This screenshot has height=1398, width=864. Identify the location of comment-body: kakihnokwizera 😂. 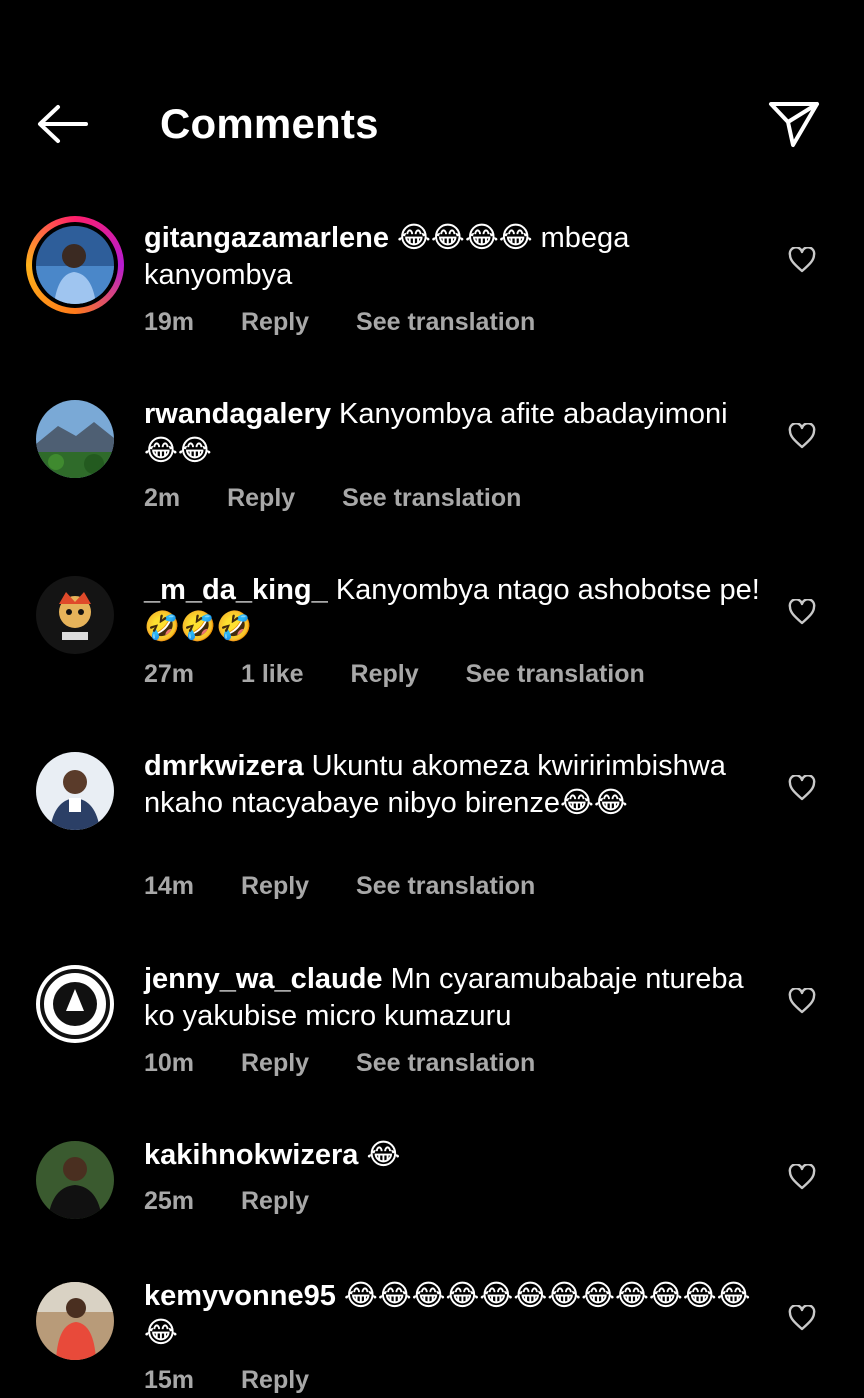
(454, 1155).